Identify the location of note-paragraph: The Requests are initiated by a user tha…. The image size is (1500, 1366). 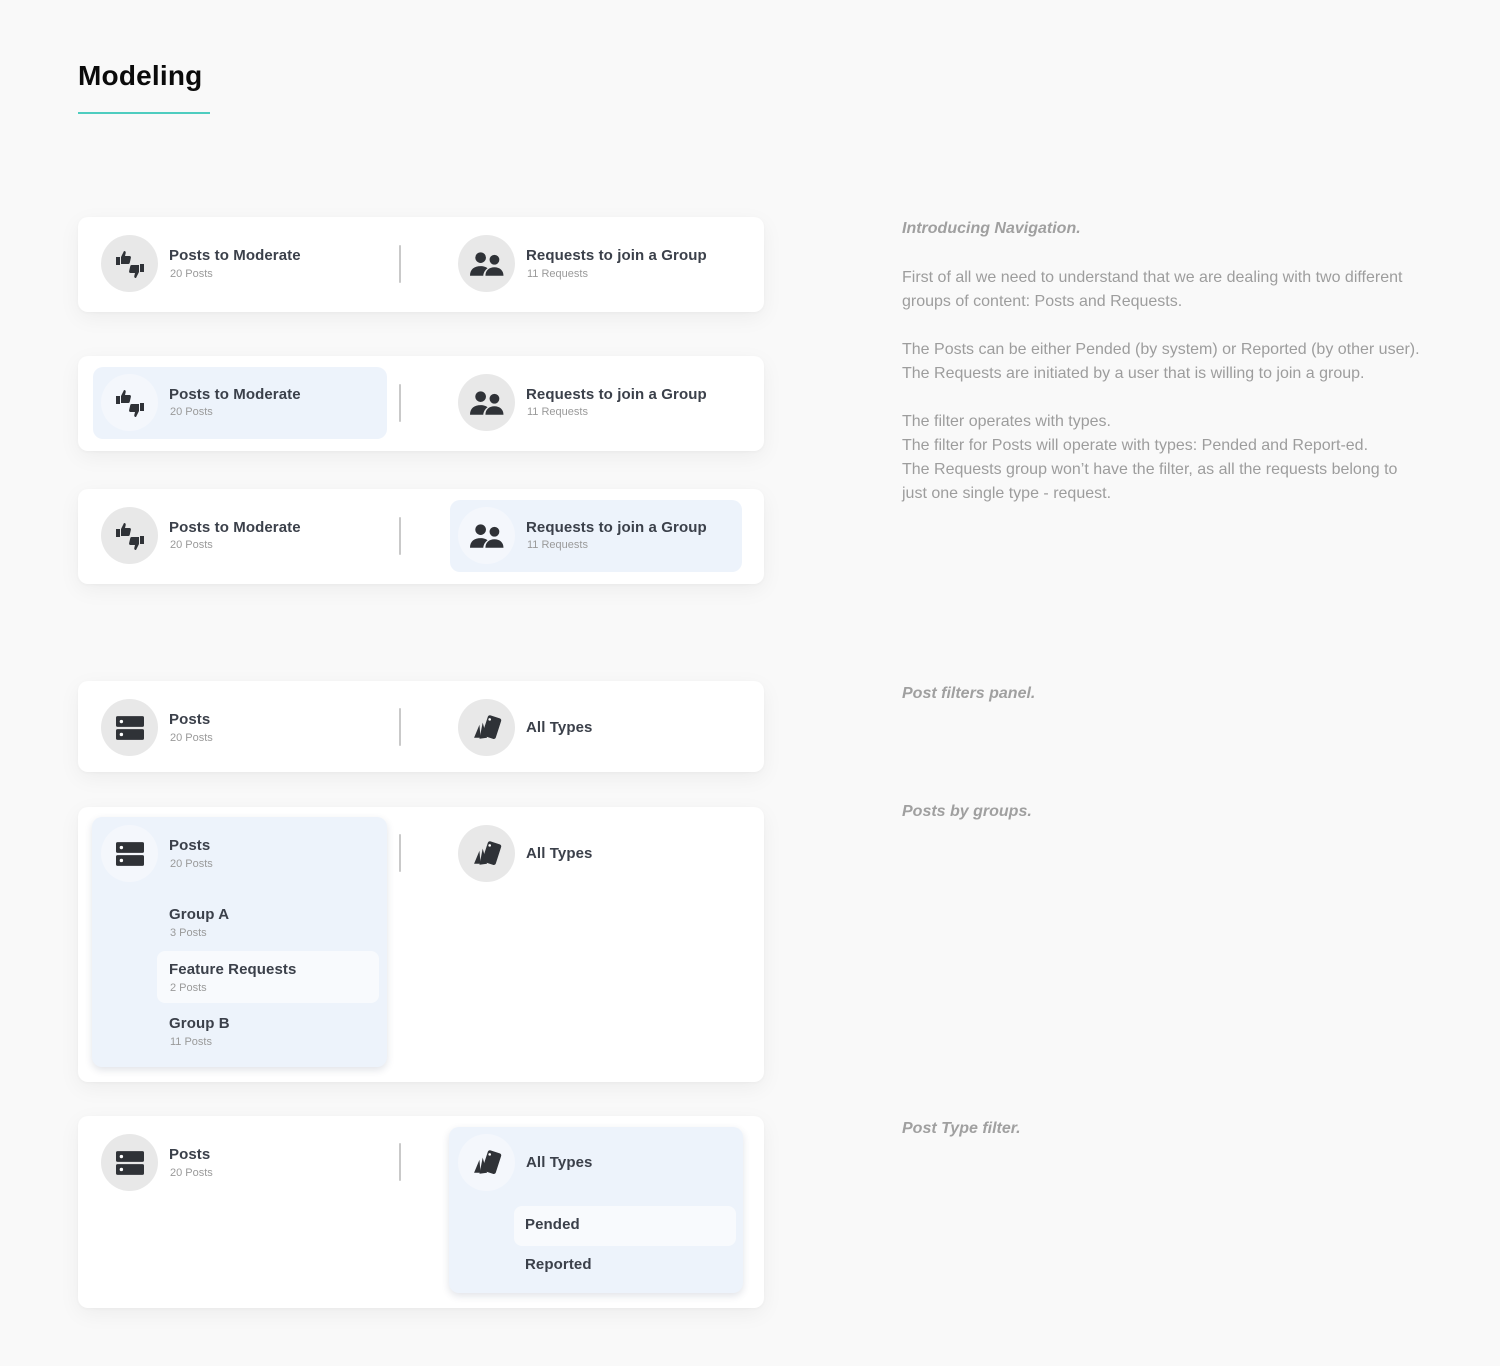
(1133, 373).